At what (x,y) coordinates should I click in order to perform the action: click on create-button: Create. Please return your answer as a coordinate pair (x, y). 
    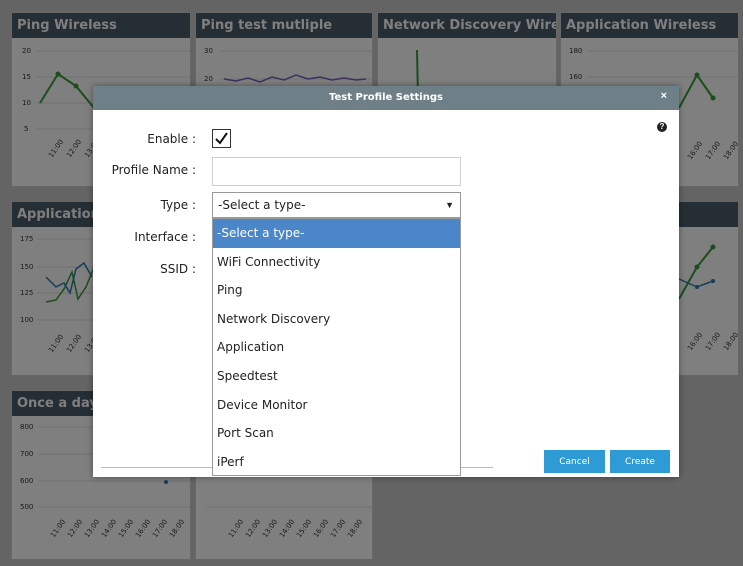
    Looking at the image, I should click on (640, 461).